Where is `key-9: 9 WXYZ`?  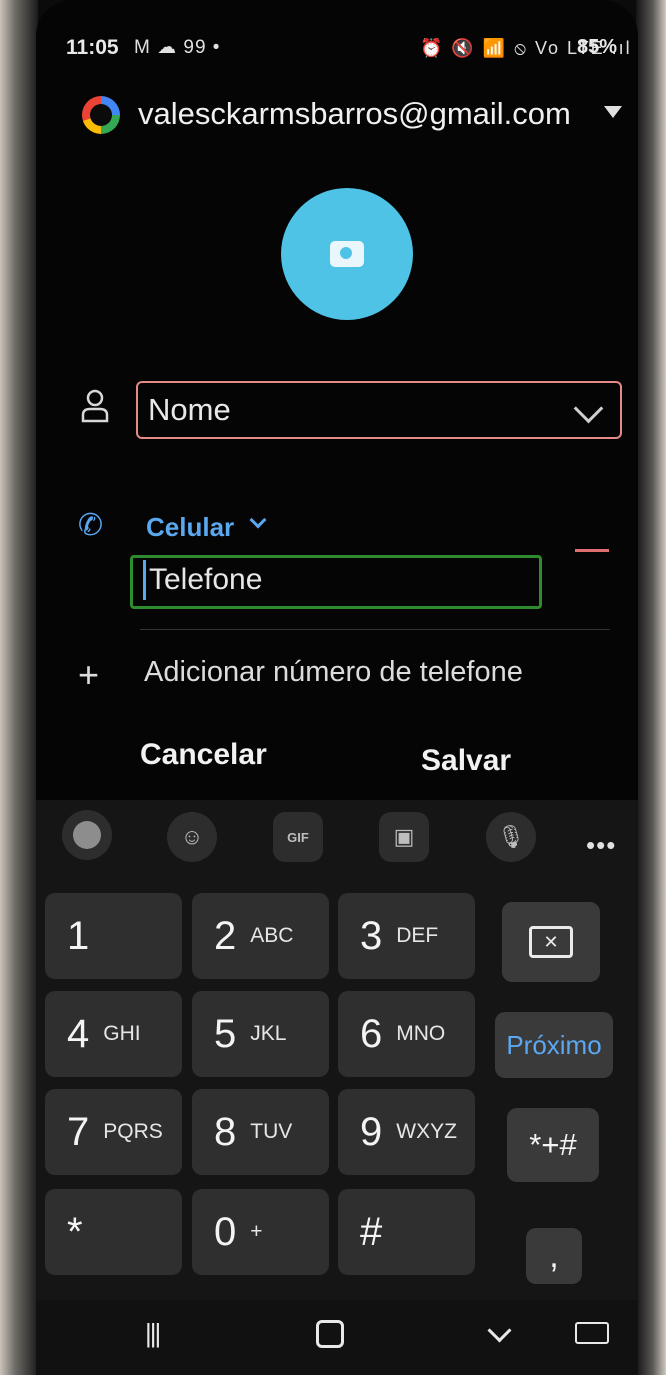 key-9: 9 WXYZ is located at coordinates (406, 1132).